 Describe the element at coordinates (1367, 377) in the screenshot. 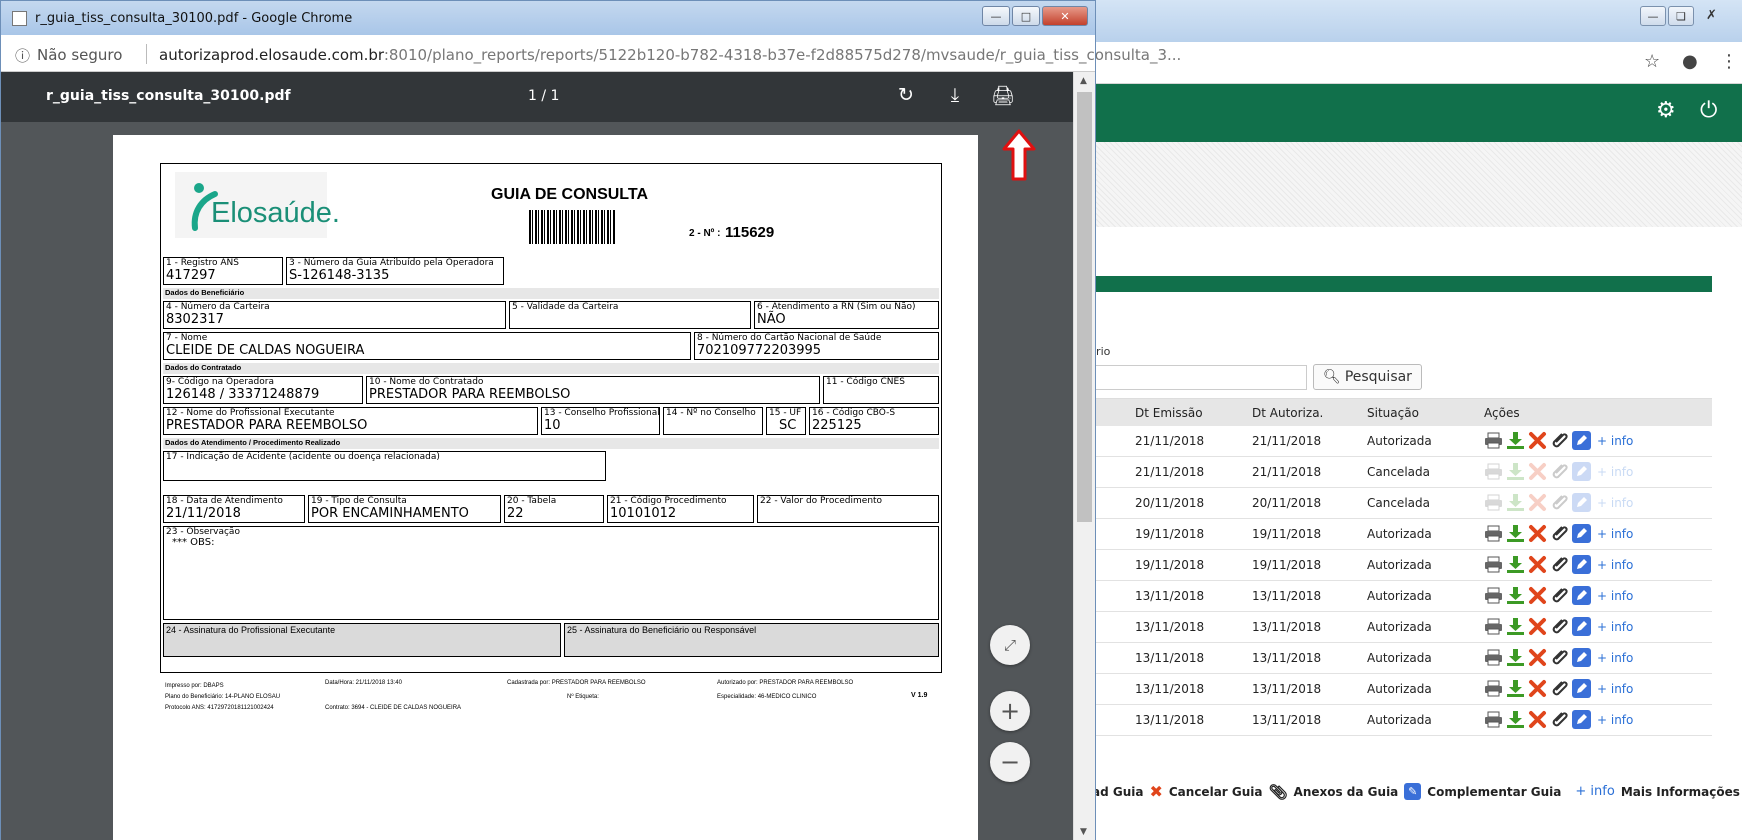

I see `search-button: 🔍︎ Pesquisar` at that location.